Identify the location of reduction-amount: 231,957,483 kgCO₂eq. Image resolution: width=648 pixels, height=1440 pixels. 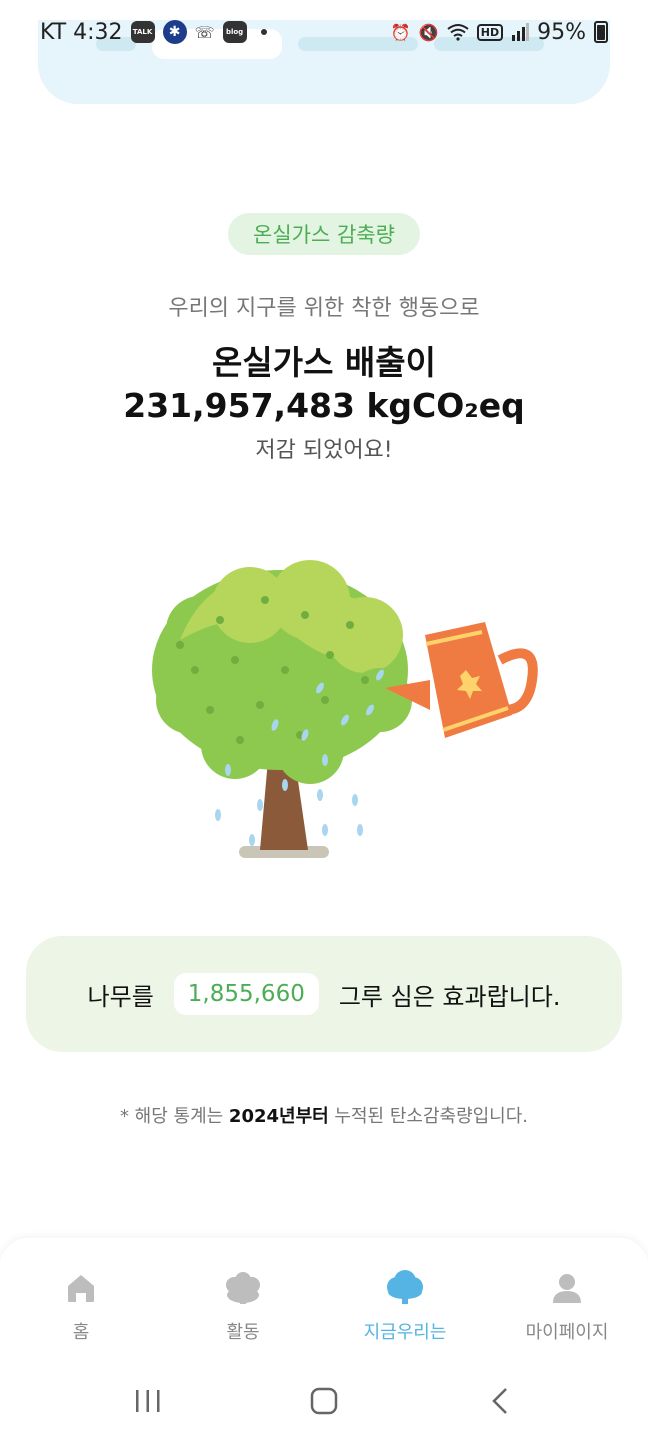
(324, 405).